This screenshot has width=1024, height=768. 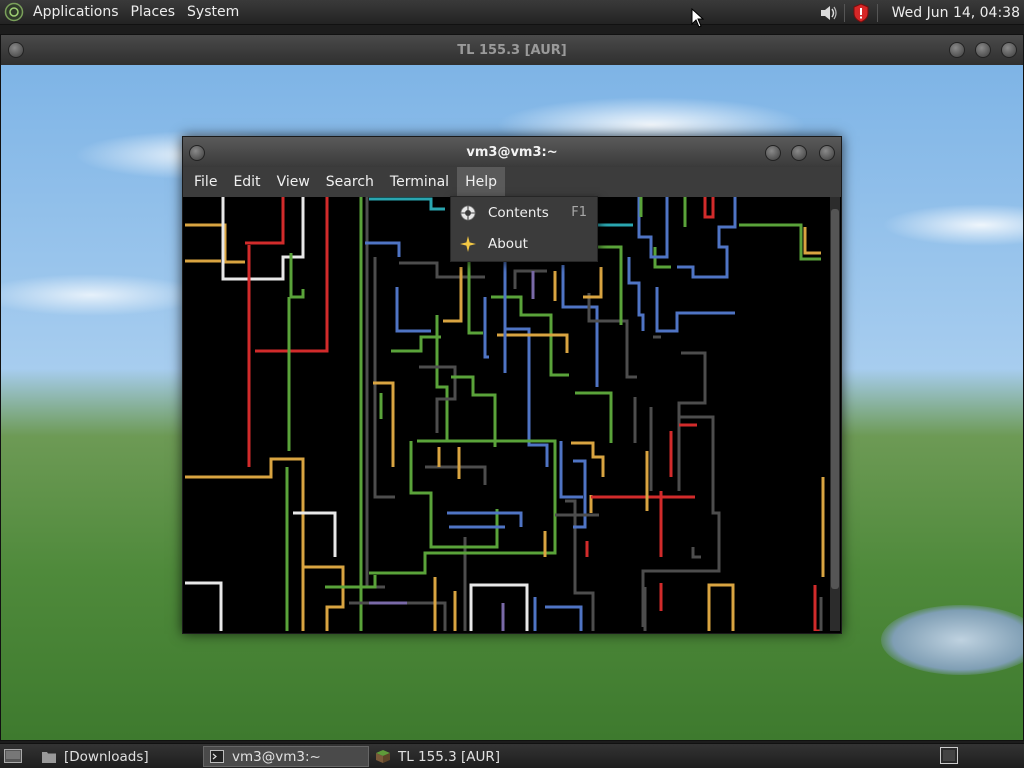 I want to click on terminal-maximize-button, so click(x=799, y=153).